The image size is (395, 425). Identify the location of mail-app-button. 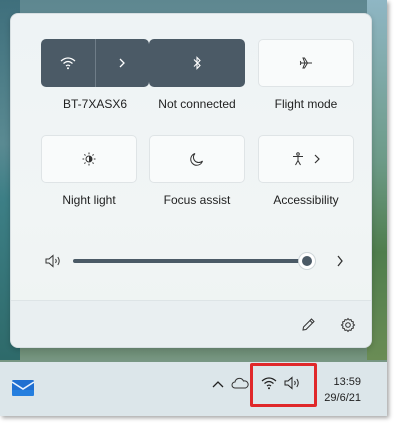
(23, 388).